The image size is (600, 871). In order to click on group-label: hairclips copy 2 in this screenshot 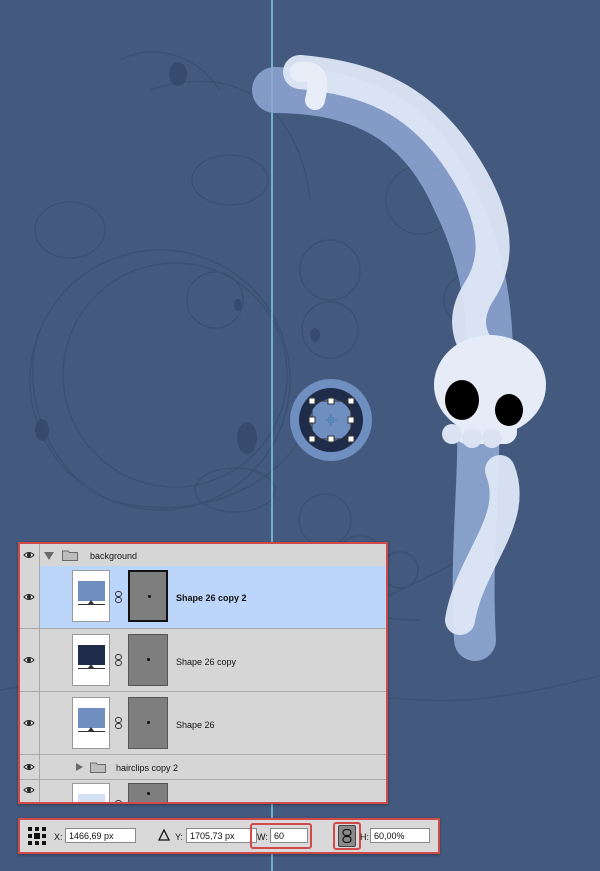, I will do `click(147, 768)`.